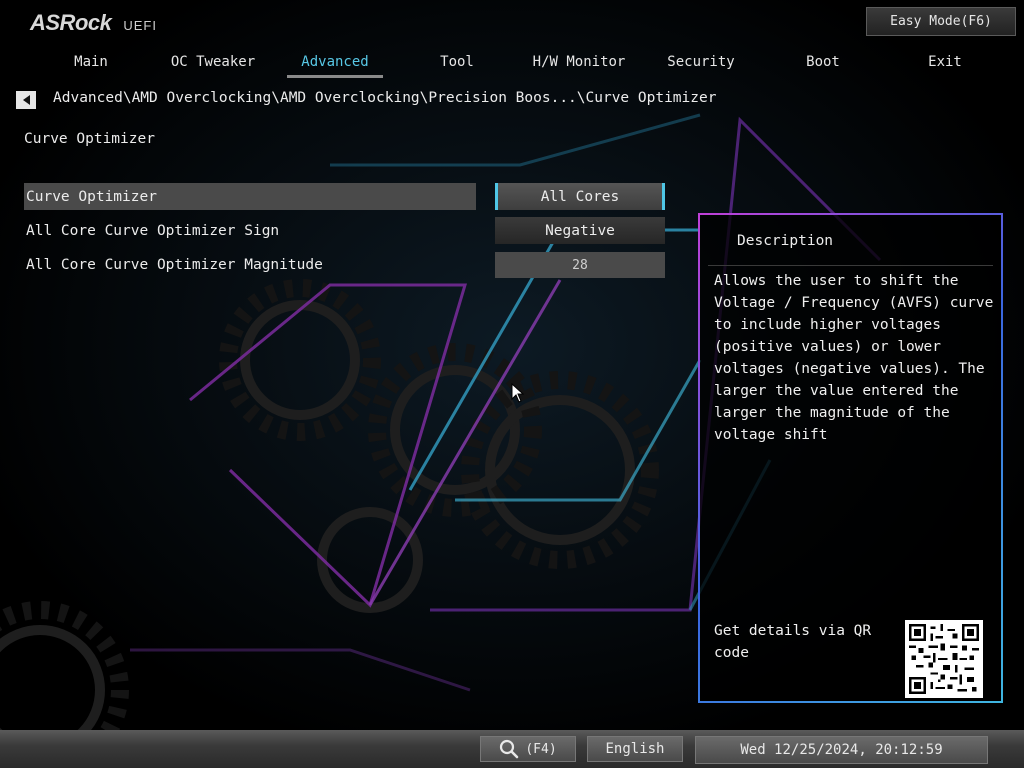 The height and width of the screenshot is (768, 1024). Describe the element at coordinates (941, 21) in the screenshot. I see `easy-mode-button: Easy Mode(F6)` at that location.